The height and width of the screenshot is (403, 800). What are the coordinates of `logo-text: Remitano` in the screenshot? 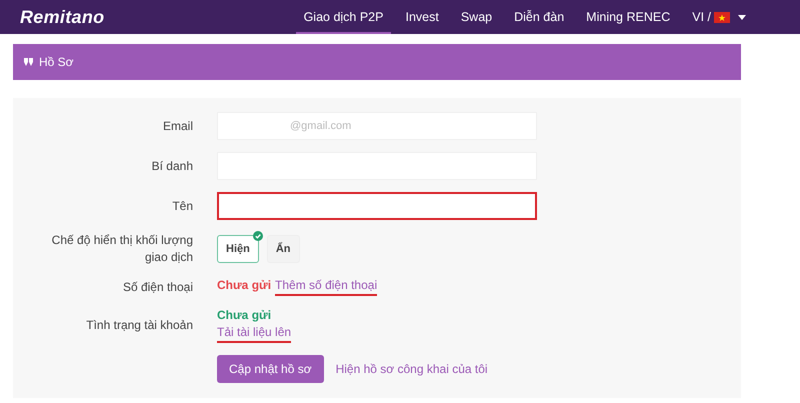 It's located at (62, 17).